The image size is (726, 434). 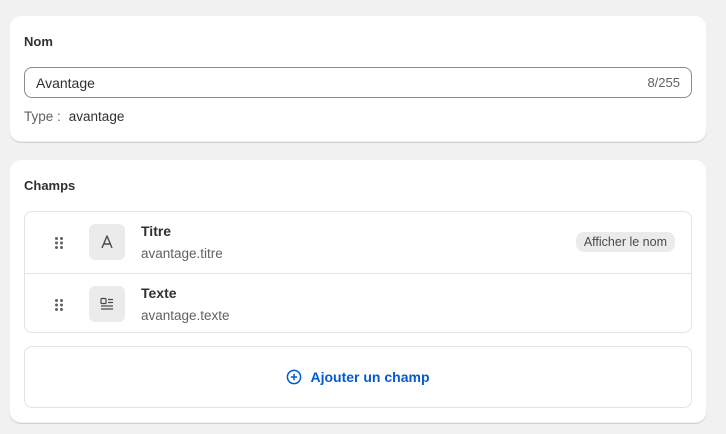 What do you see at coordinates (294, 377) in the screenshot?
I see `plus-circle-icon` at bounding box center [294, 377].